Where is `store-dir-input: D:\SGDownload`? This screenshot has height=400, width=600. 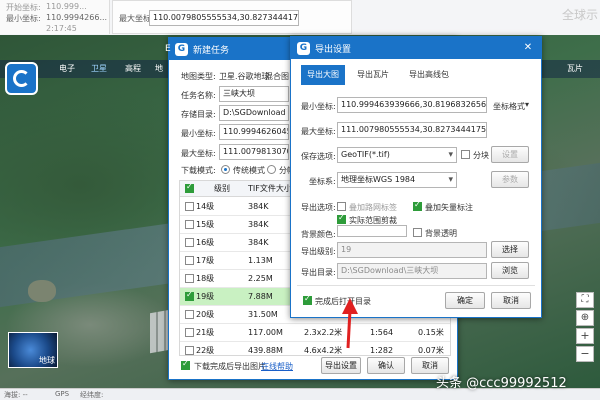
store-dir-input: D:\SGDownload is located at coordinates (254, 113).